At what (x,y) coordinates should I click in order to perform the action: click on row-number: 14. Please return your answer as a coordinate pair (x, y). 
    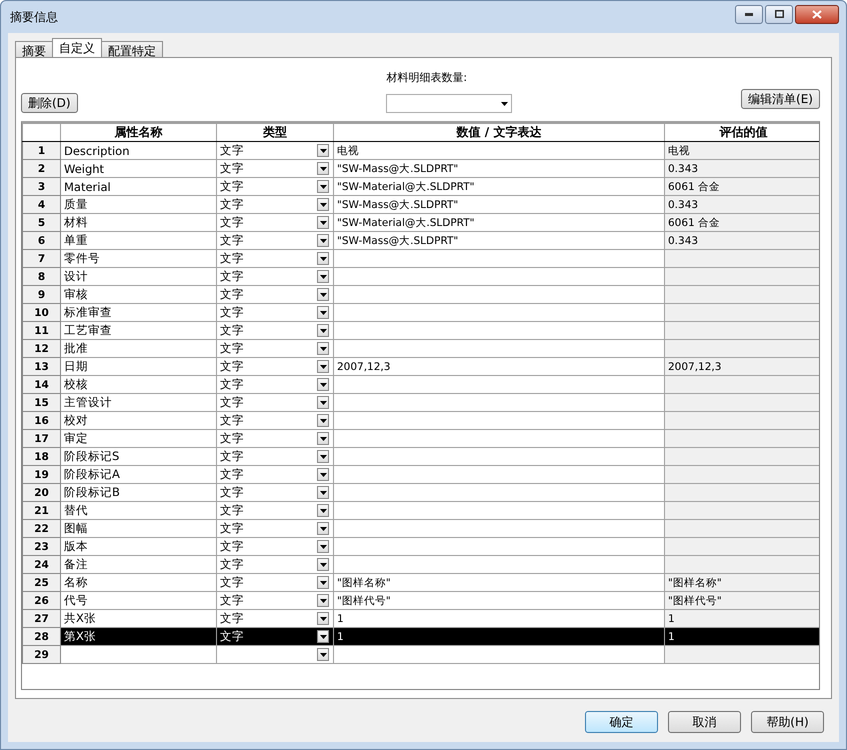
    Looking at the image, I should click on (41, 385).